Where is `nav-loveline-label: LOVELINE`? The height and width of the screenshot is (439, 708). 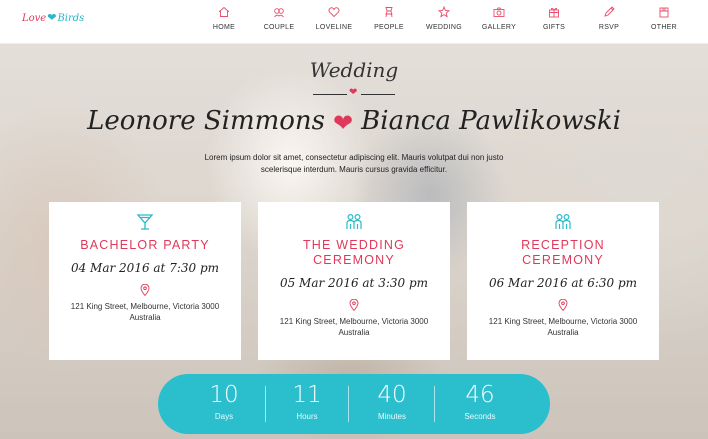
nav-loveline-label: LOVELINE is located at coordinates (334, 27).